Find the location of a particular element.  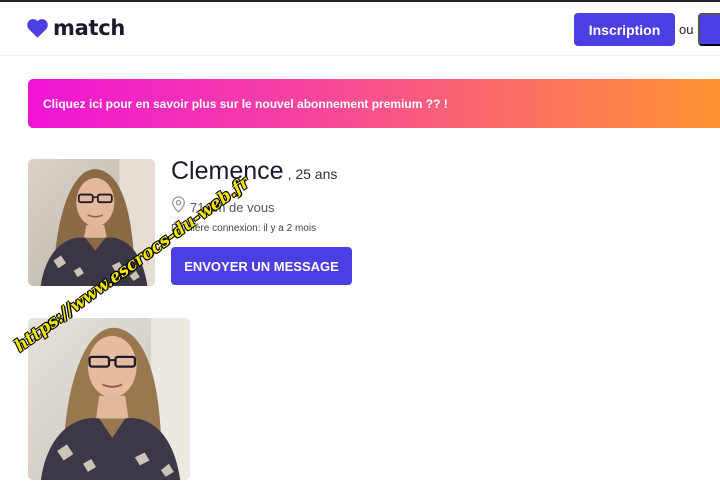

heart-icon is located at coordinates (37, 28).